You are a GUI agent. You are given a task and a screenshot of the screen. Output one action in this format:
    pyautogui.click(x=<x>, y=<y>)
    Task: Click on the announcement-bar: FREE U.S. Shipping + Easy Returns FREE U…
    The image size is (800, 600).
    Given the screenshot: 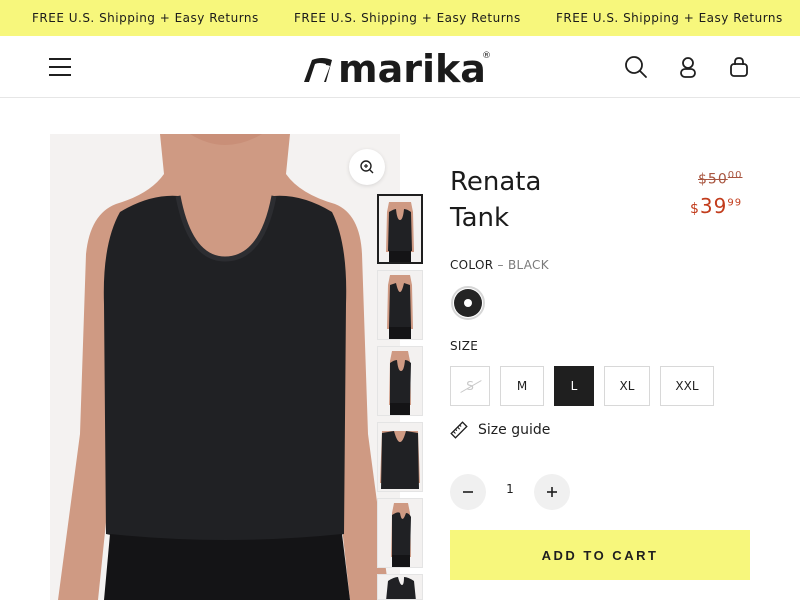 What is the action you would take?
    pyautogui.click(x=400, y=18)
    